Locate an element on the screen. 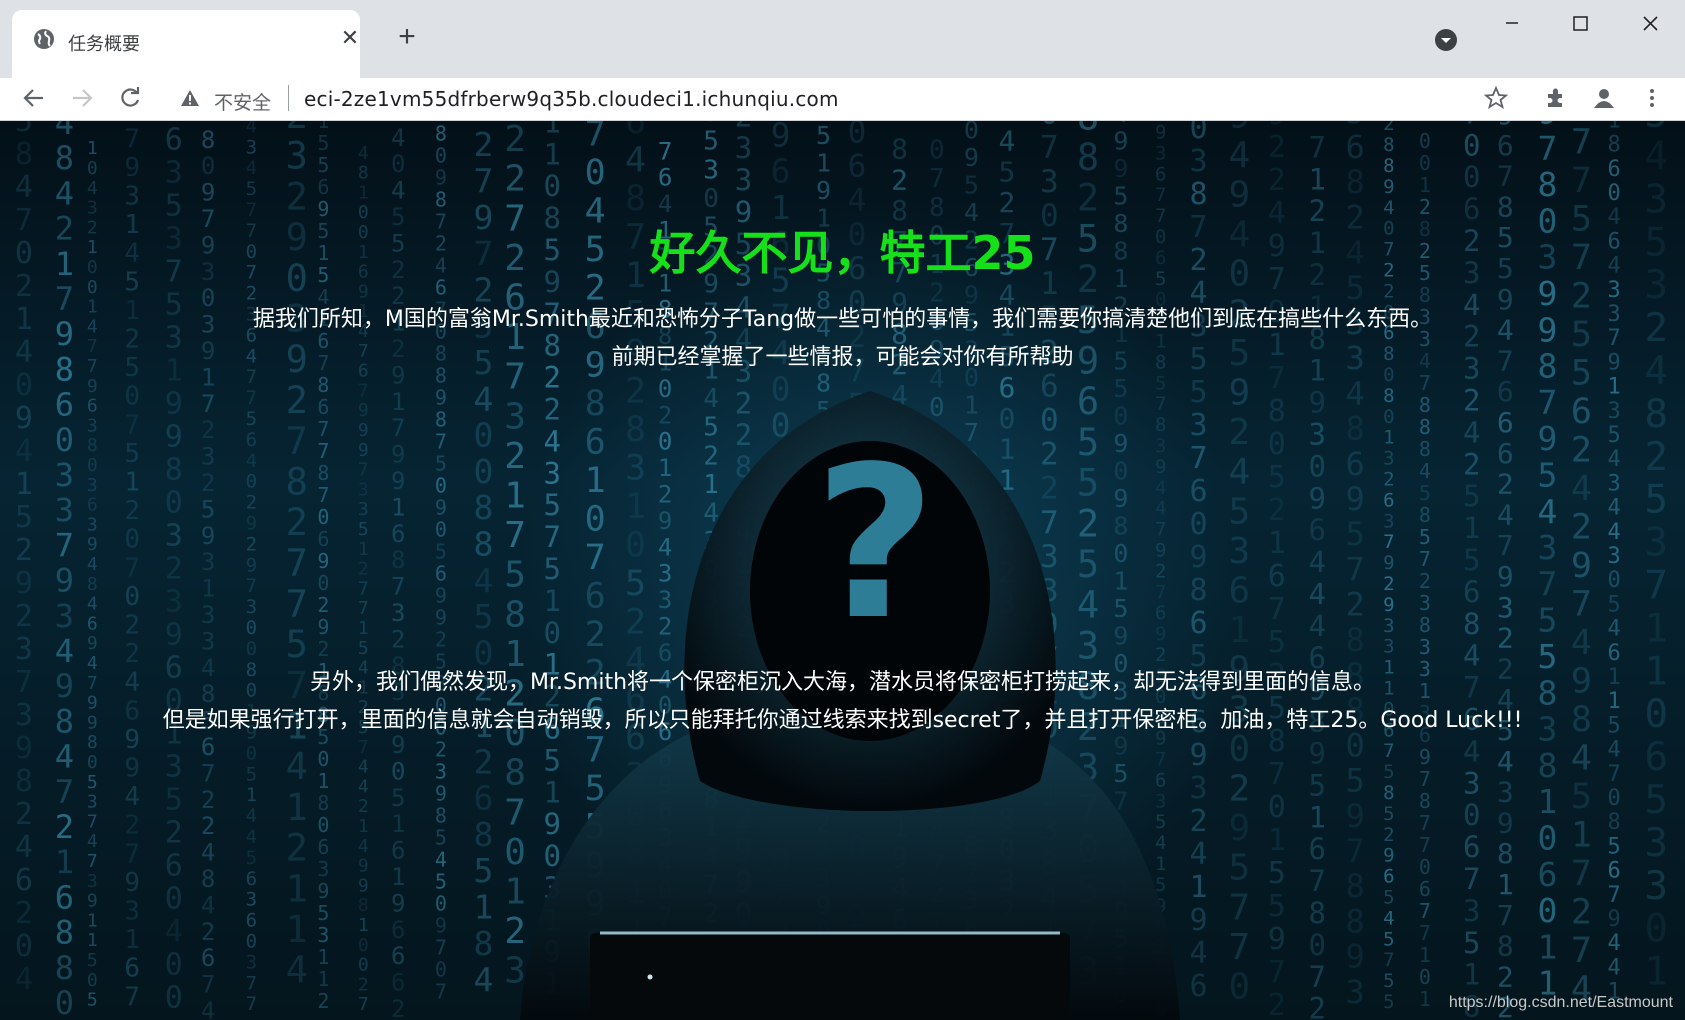 The height and width of the screenshot is (1020, 1685). title-bar: 任务概要 ✕ + is located at coordinates (842, 39).